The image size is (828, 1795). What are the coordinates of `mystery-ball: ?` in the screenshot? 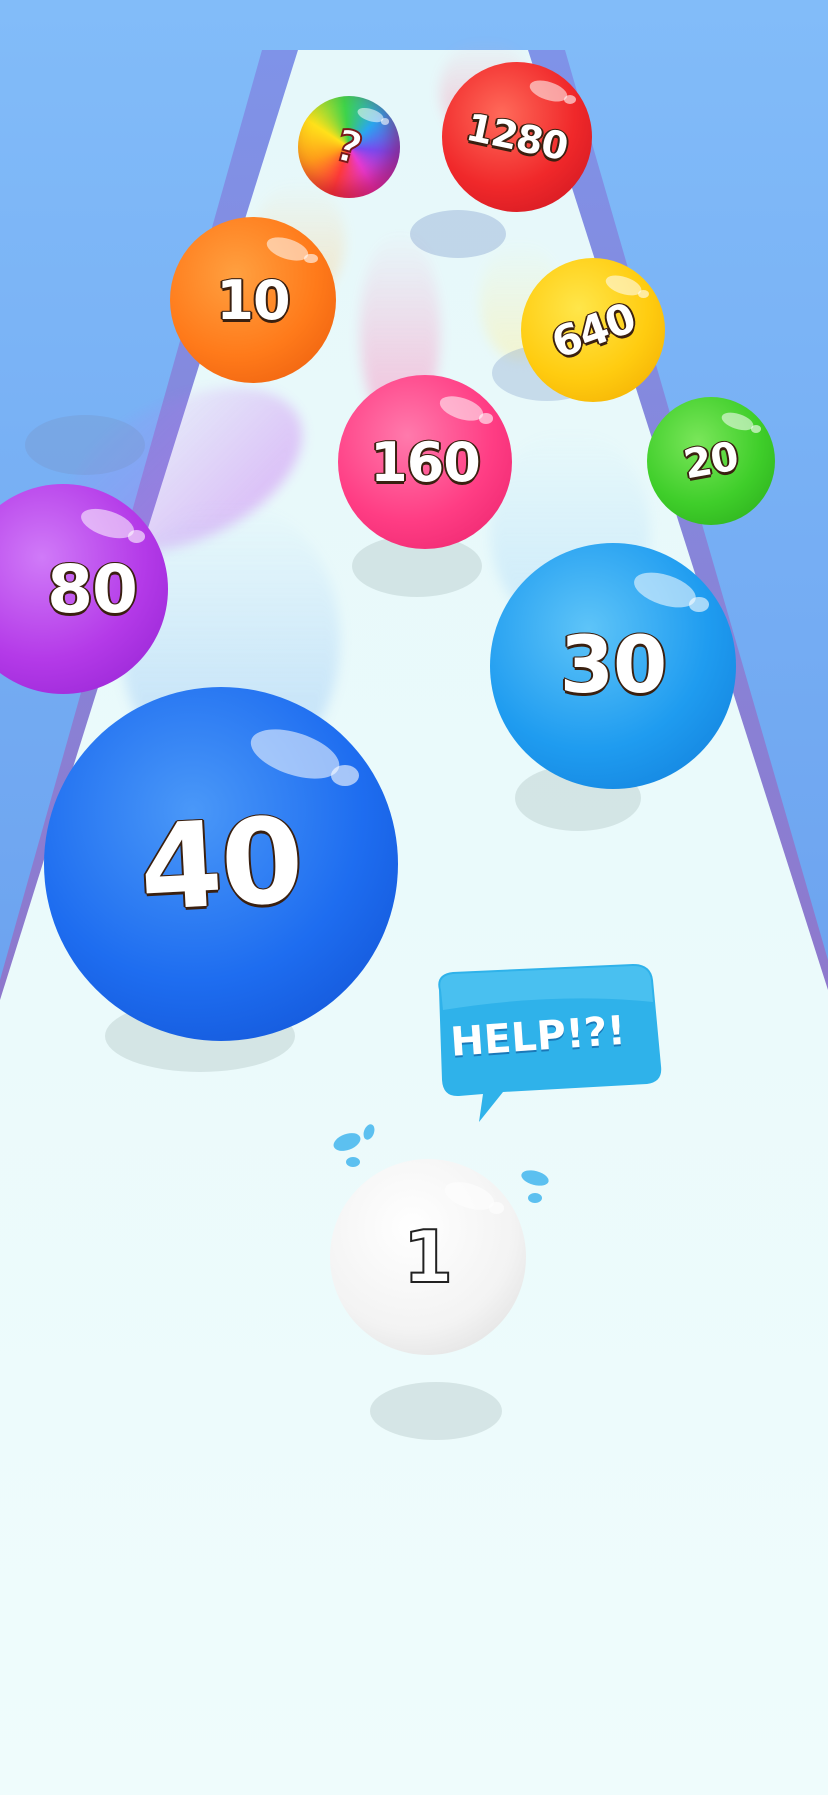 It's located at (349, 147).